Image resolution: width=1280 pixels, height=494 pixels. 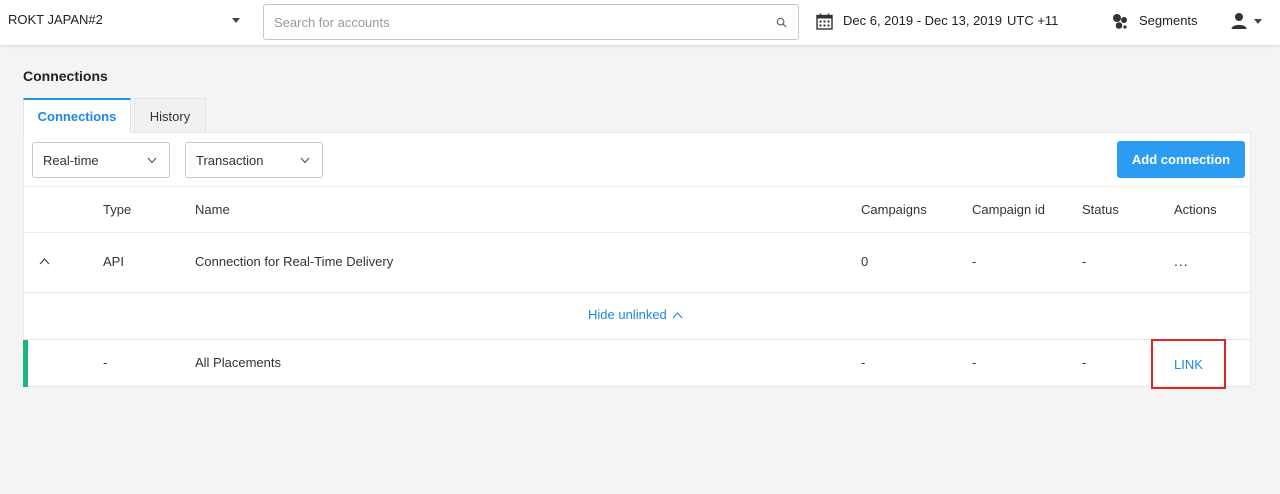 What do you see at coordinates (1084, 362) in the screenshot?
I see `placement-status: -` at bounding box center [1084, 362].